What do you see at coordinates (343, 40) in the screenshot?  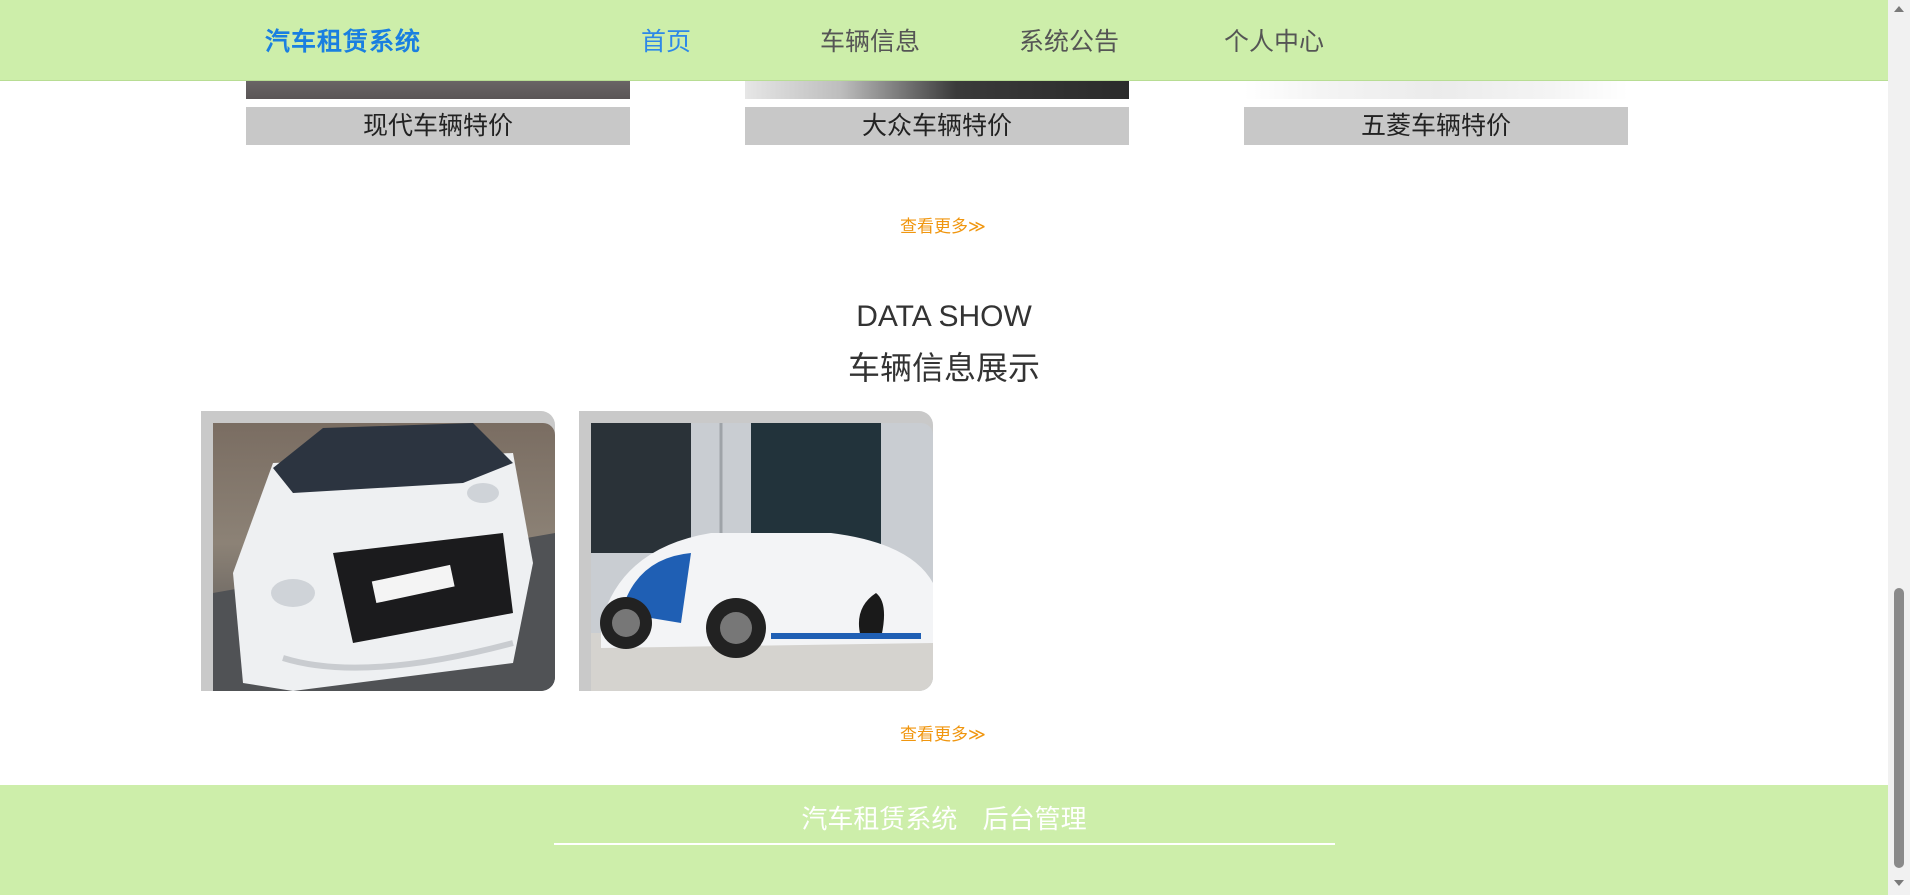 I see `site-brand: 汽车租赁系统` at bounding box center [343, 40].